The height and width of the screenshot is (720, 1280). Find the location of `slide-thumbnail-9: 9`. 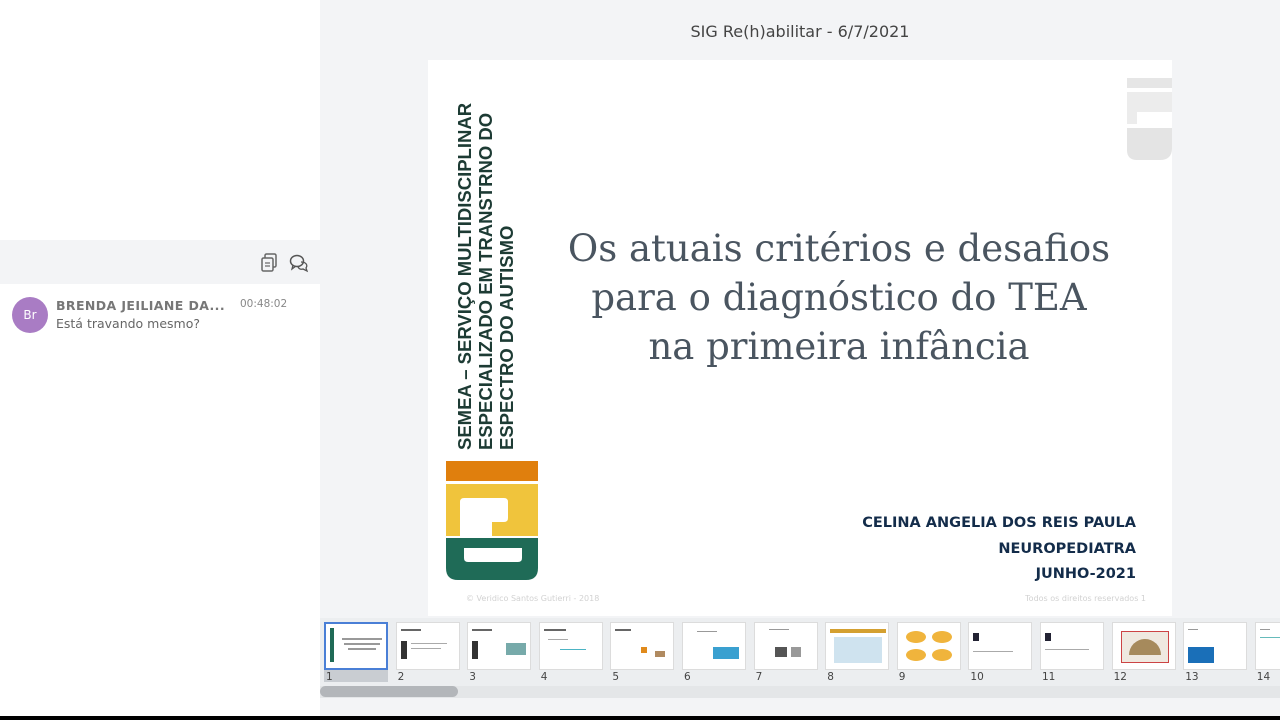

slide-thumbnail-9: 9 is located at coordinates (928, 652).